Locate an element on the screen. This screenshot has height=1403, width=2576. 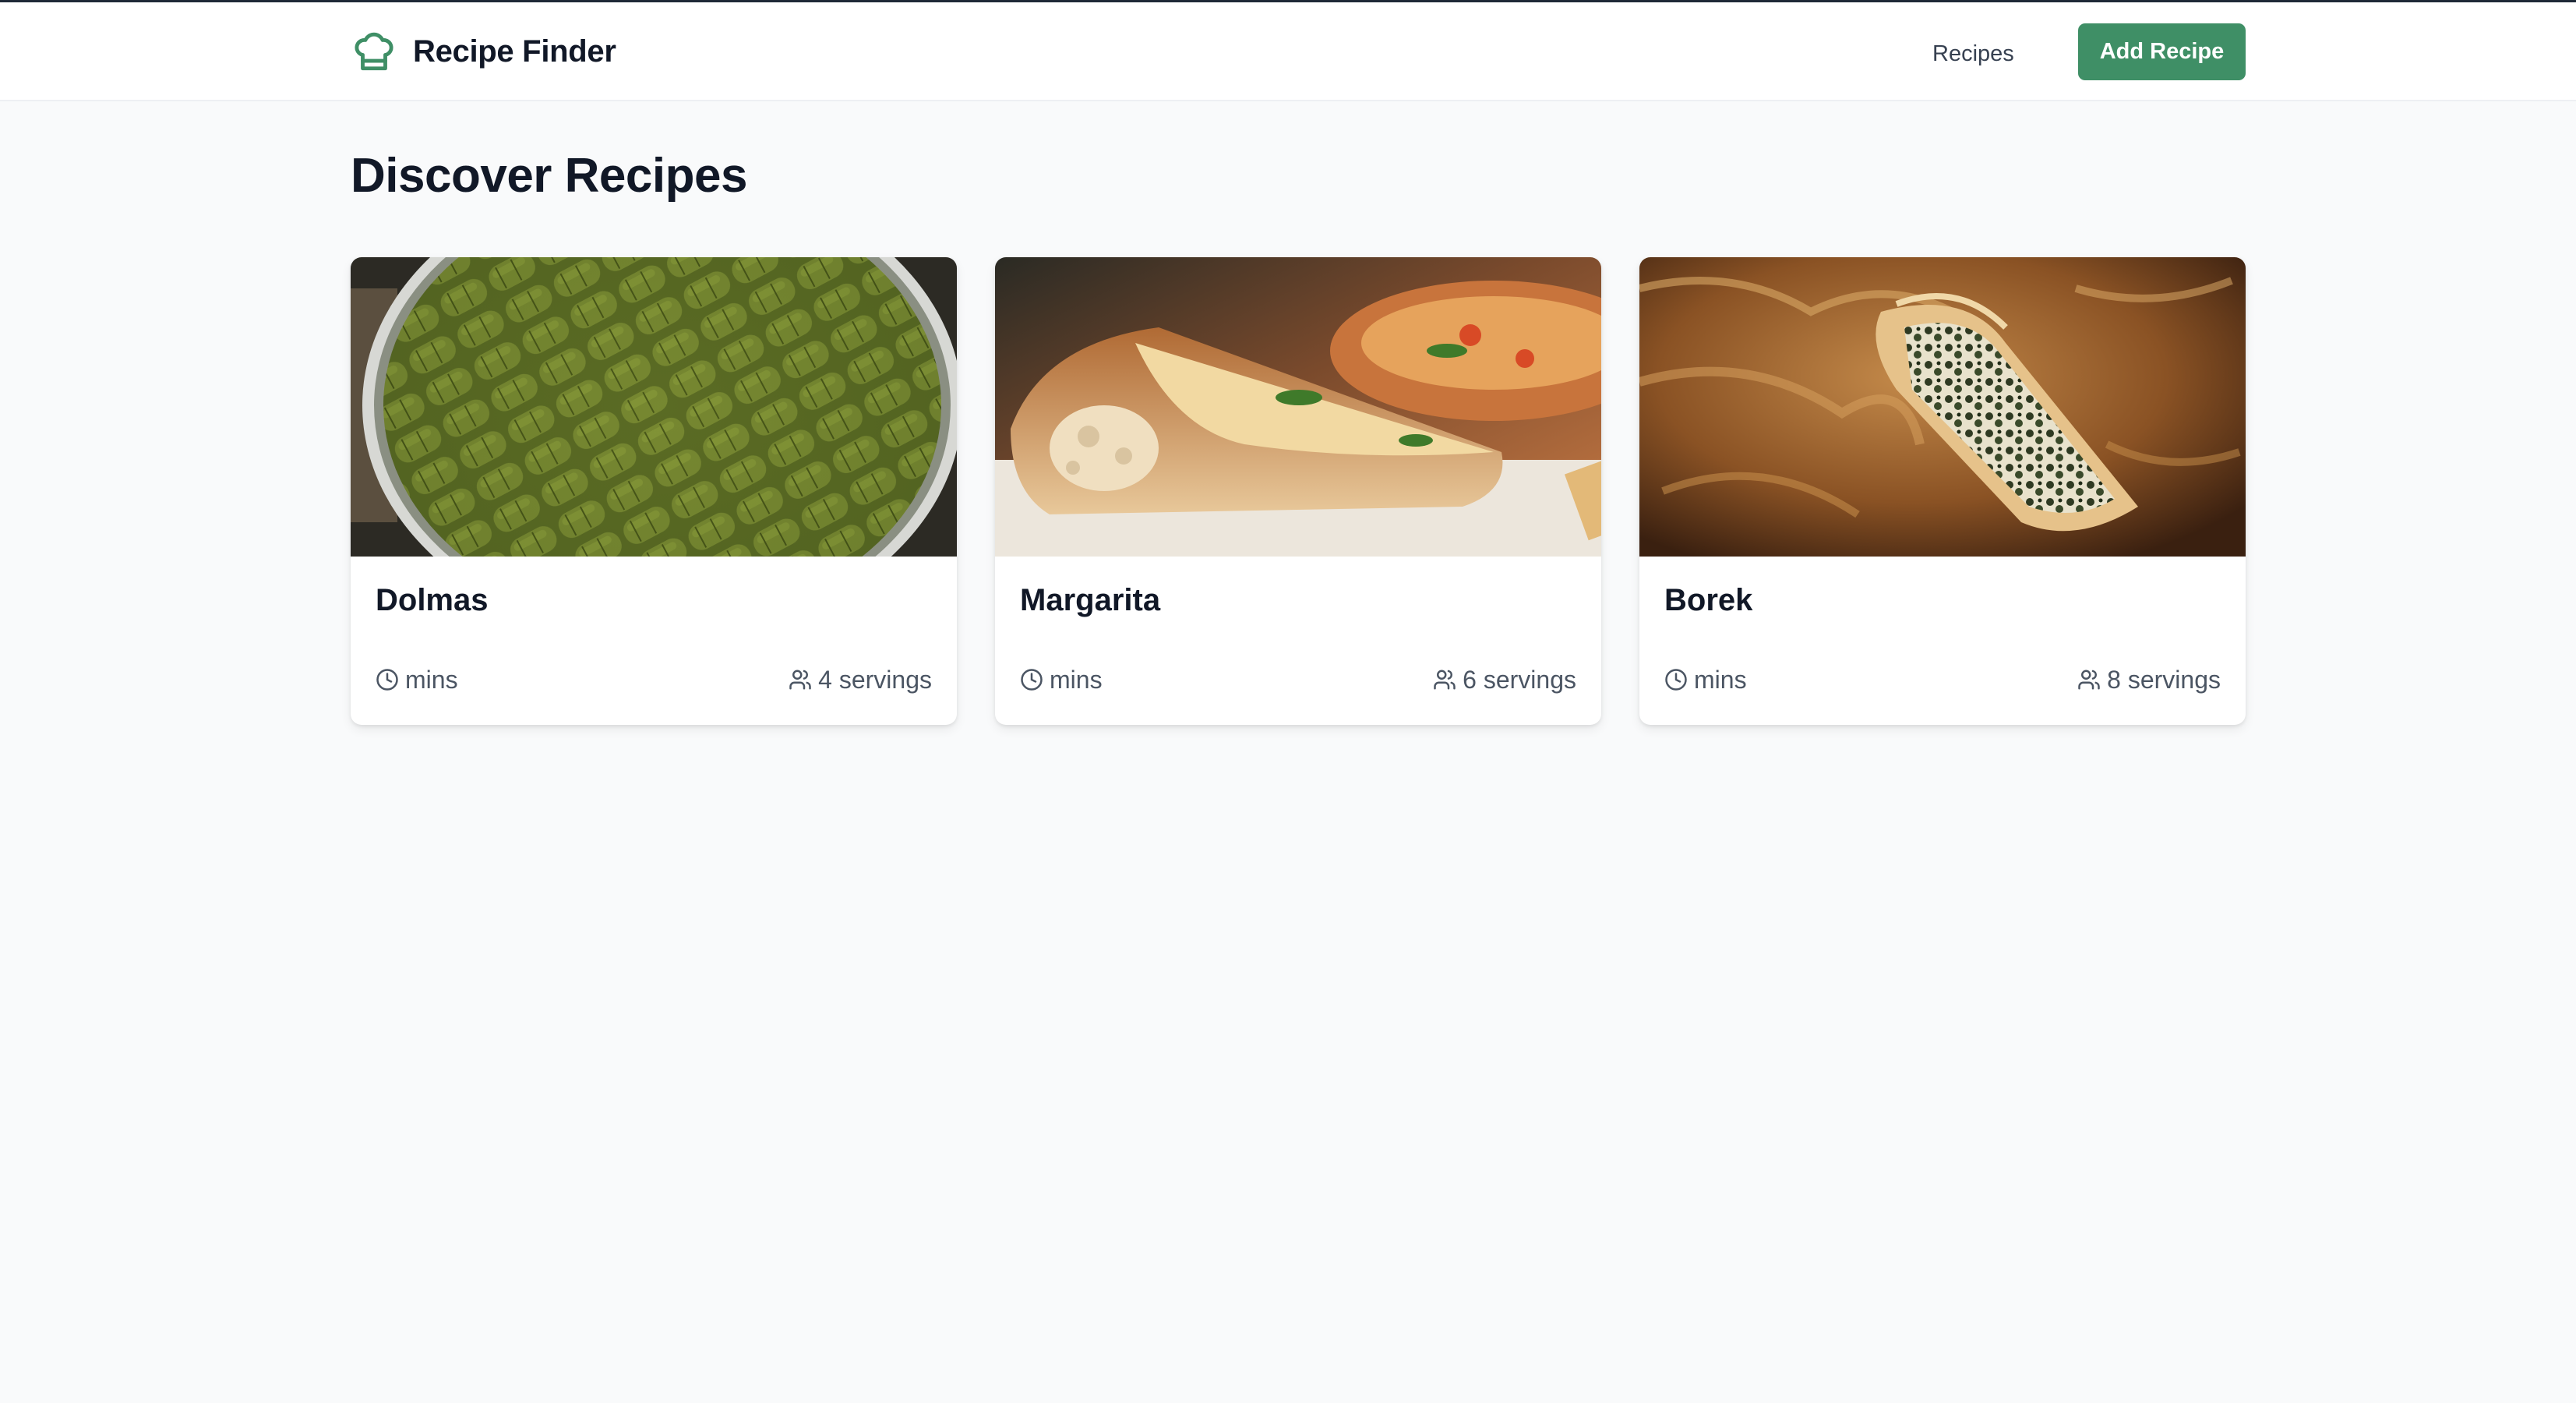
recipe-card: Borek mins 8 servings is located at coordinates (1942, 491).